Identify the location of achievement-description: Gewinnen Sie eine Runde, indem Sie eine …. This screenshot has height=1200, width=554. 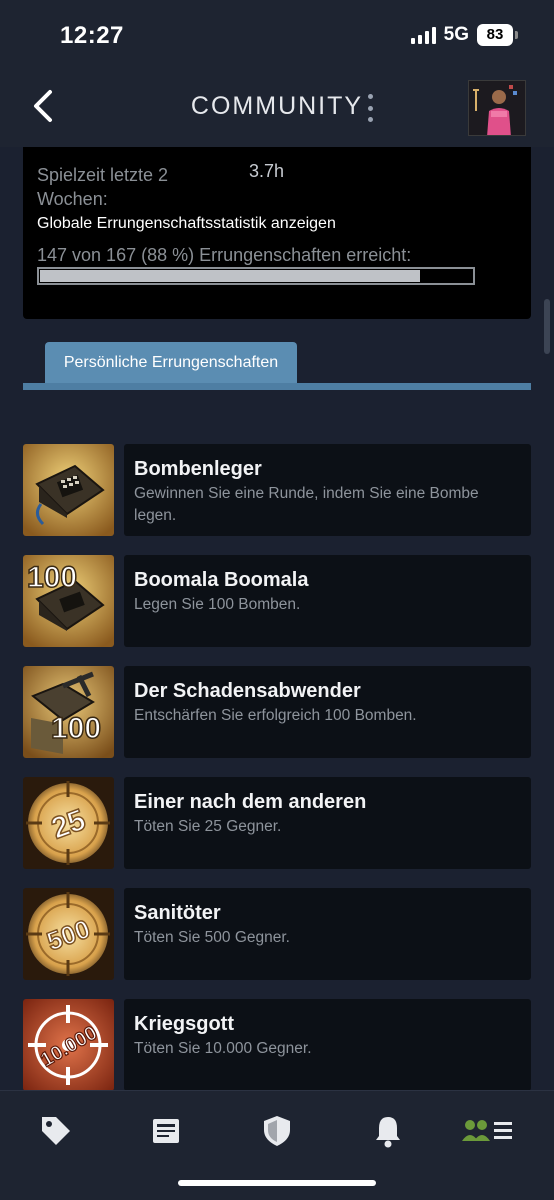
(306, 504).